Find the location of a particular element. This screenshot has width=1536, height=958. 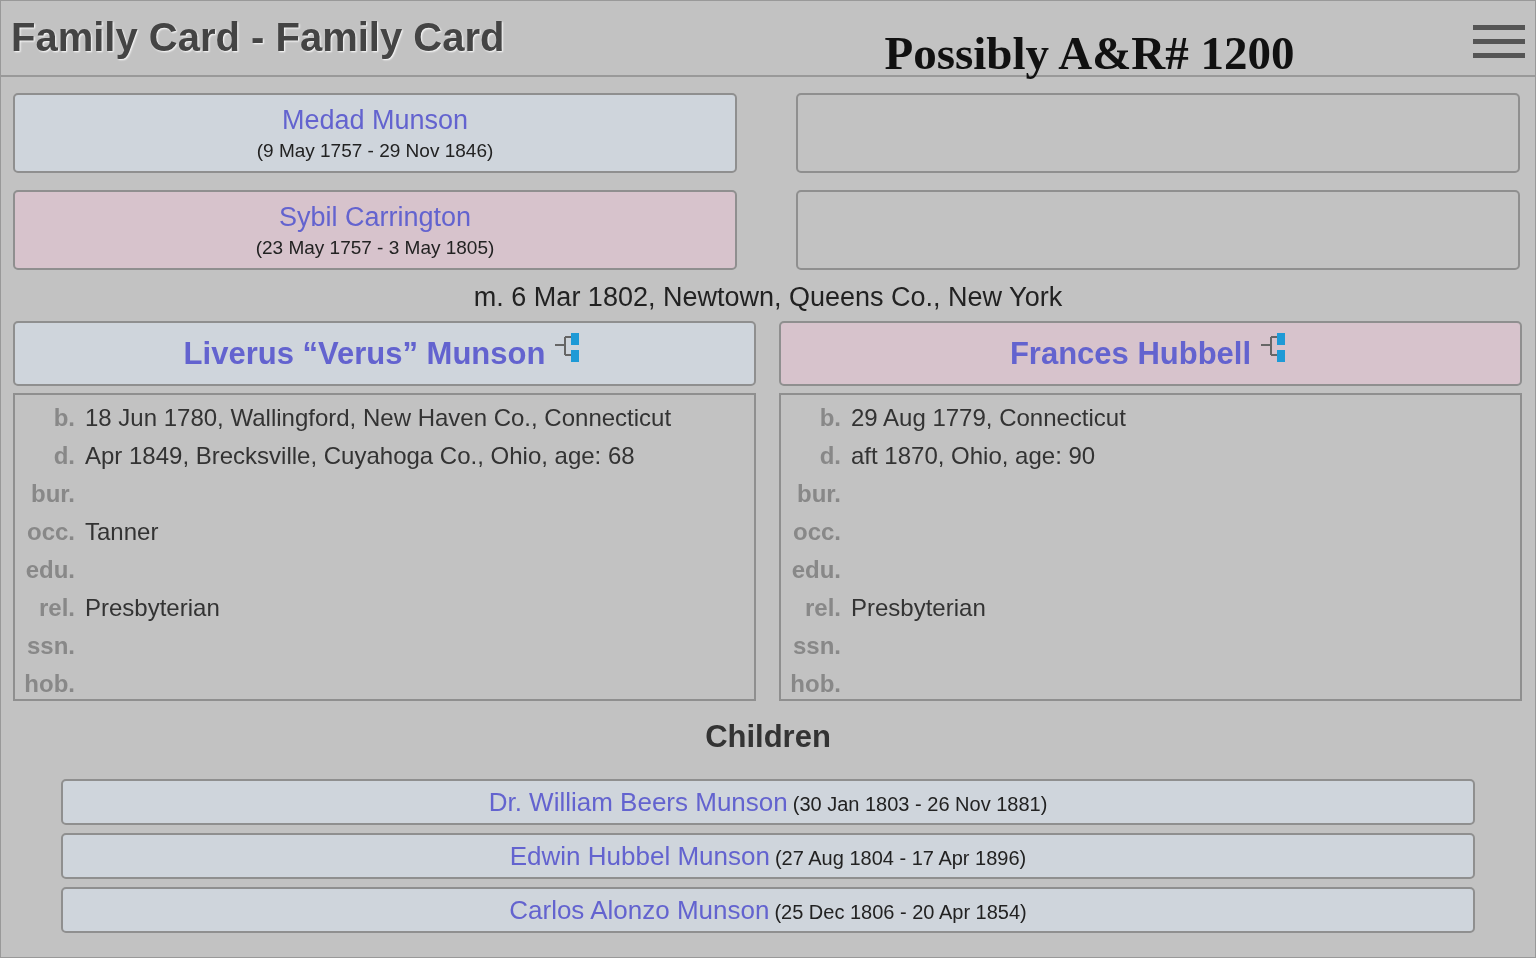

spouse-name-link: Frances Hubbell is located at coordinates (1130, 353).